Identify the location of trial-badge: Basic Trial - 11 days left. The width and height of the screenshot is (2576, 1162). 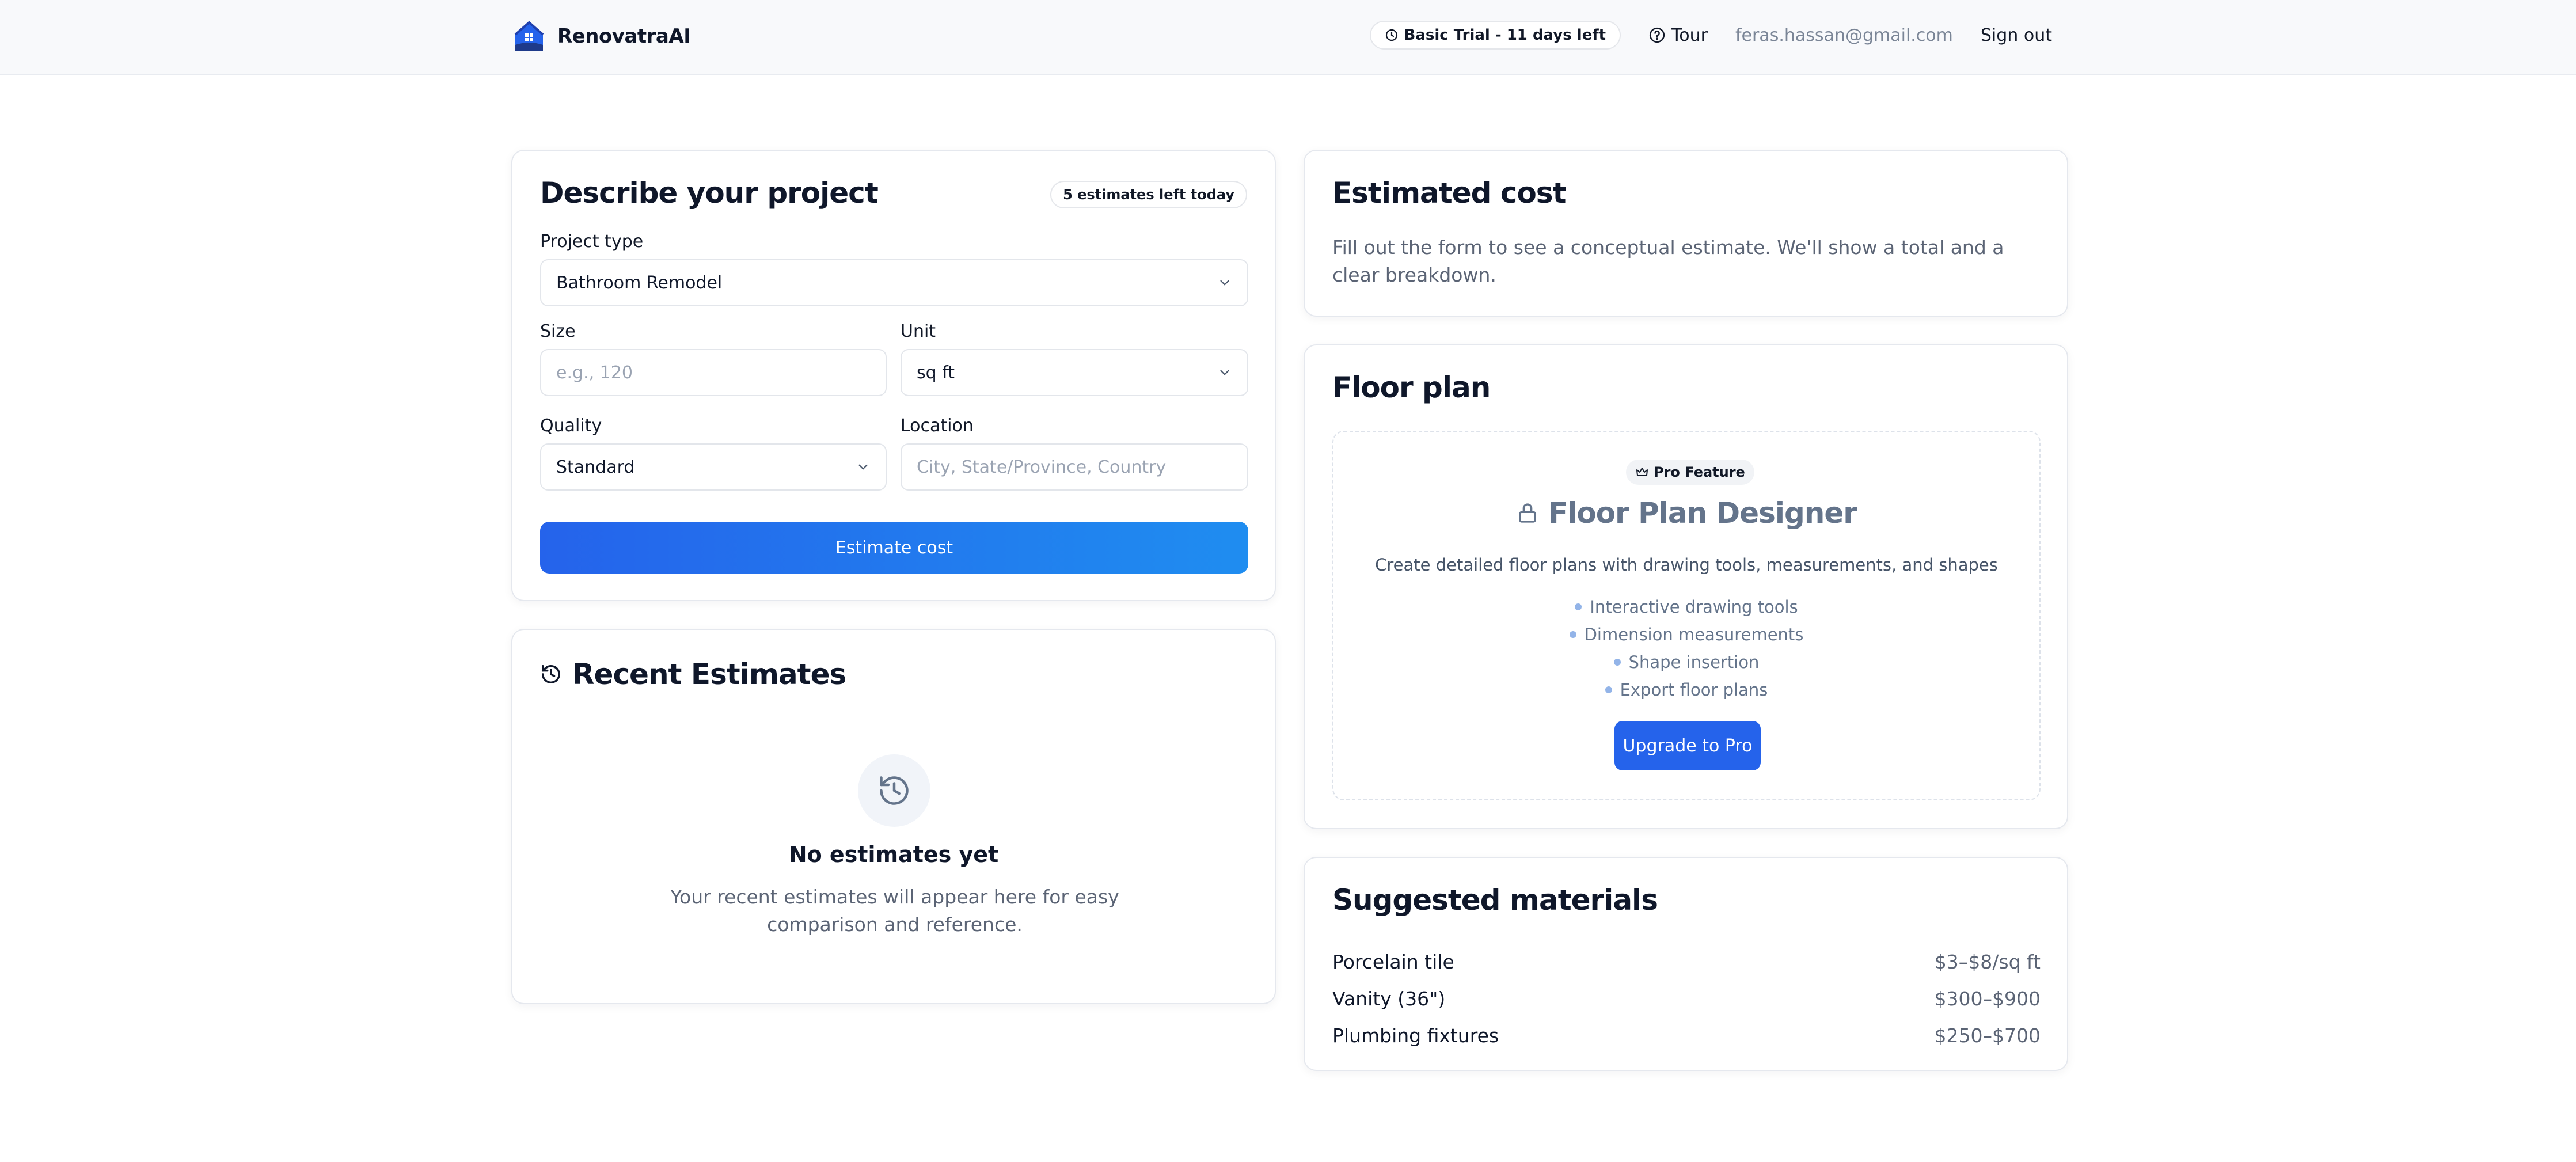
(1495, 35).